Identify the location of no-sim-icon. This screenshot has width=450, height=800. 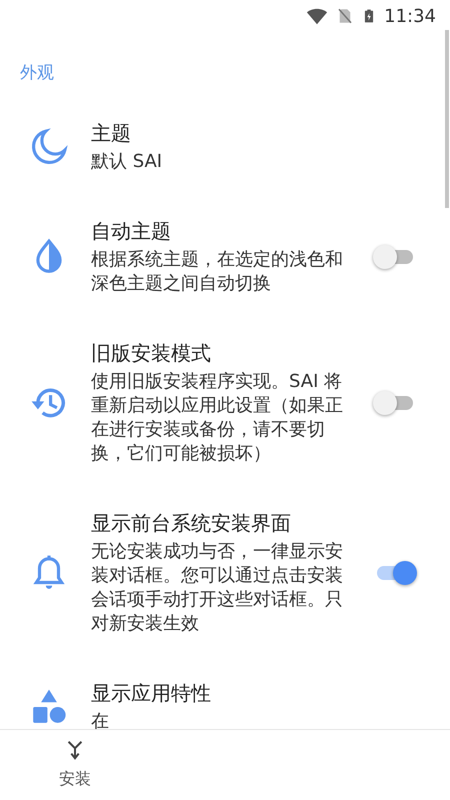
(345, 16).